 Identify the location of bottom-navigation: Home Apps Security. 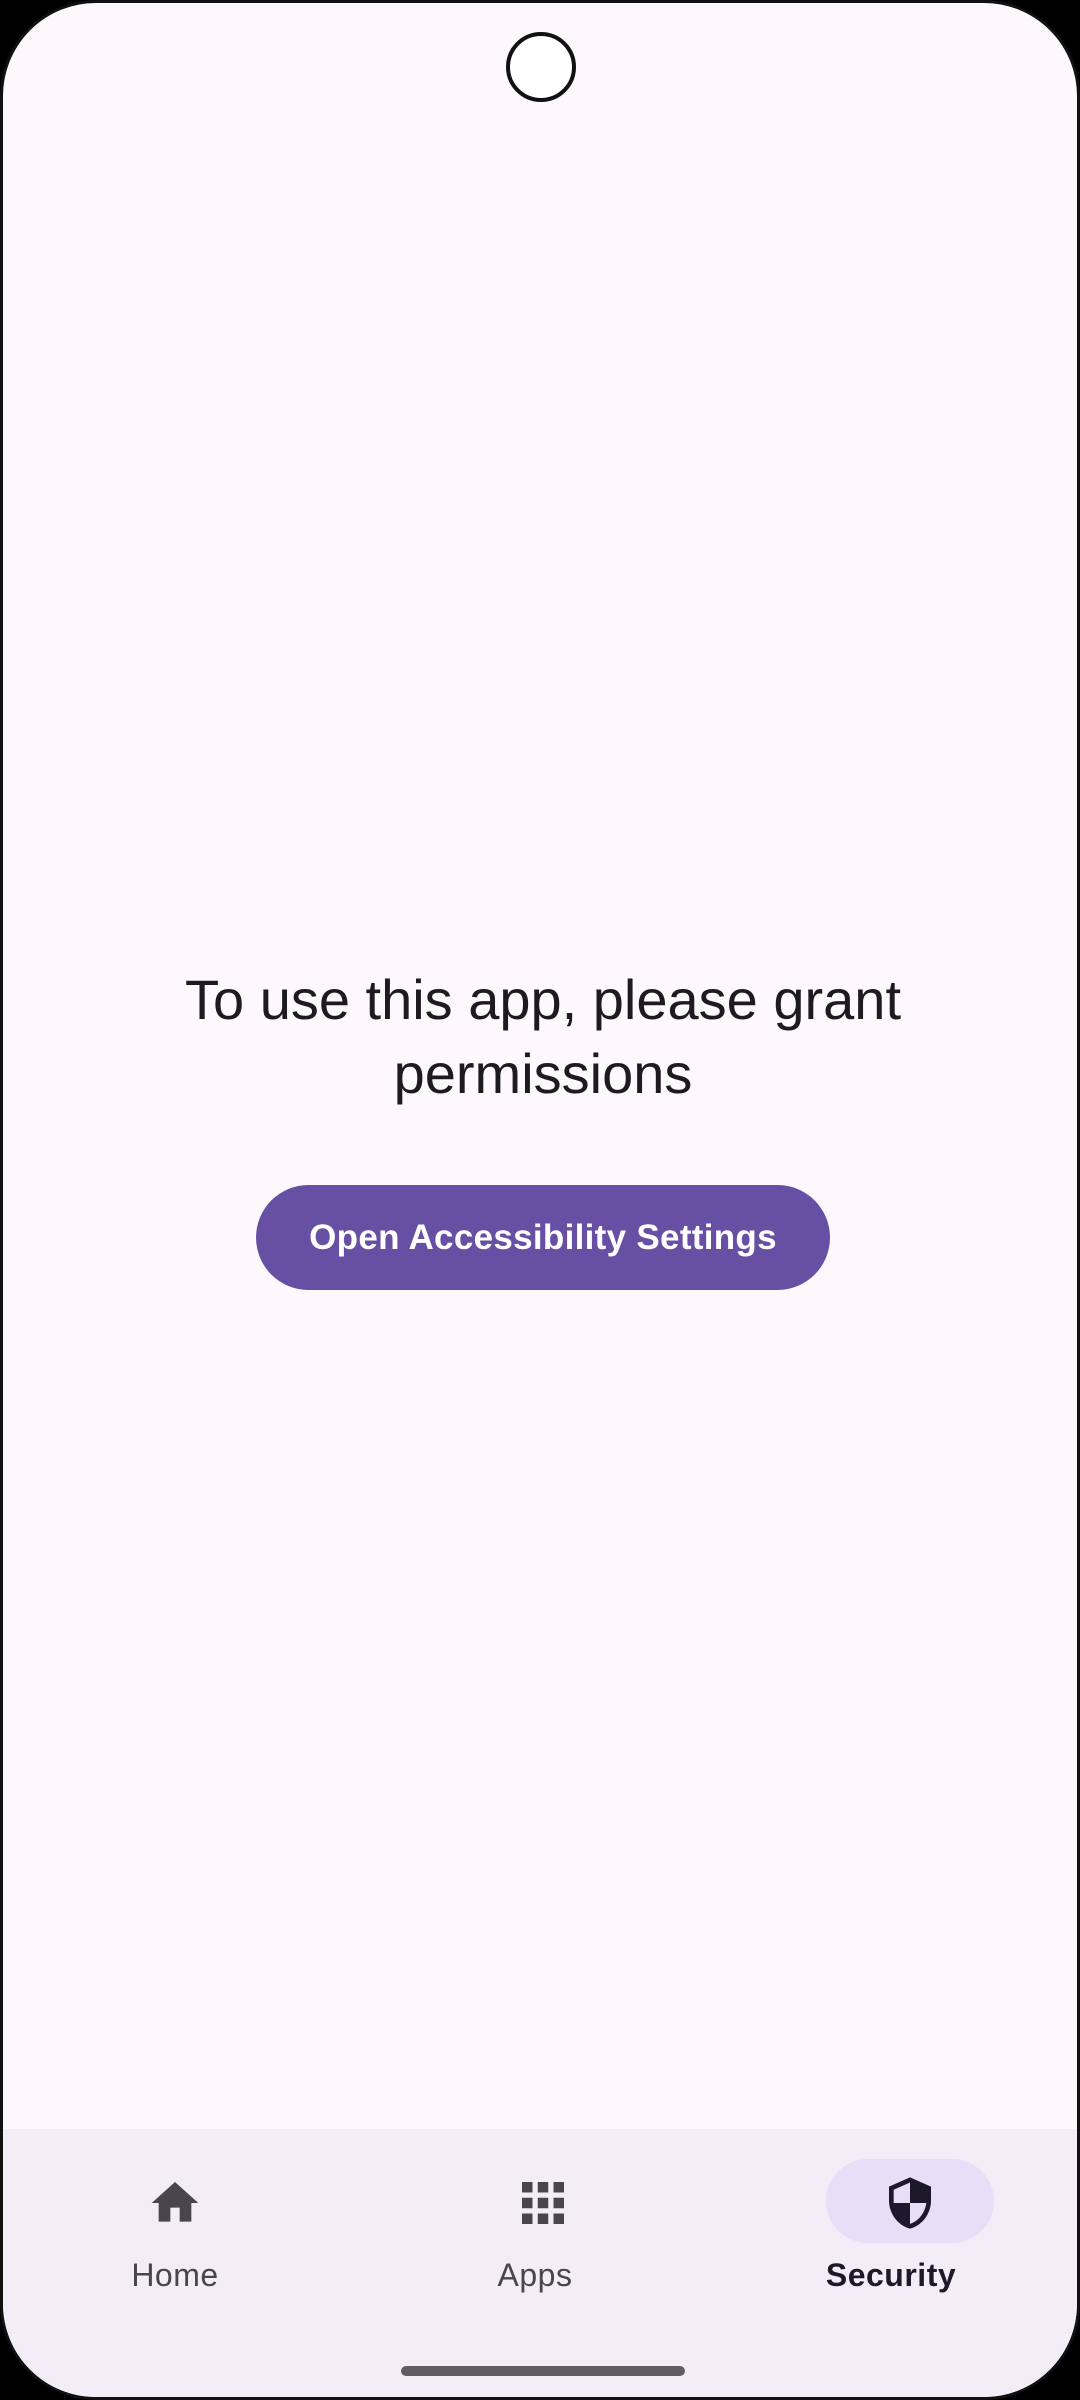
(540, 2263).